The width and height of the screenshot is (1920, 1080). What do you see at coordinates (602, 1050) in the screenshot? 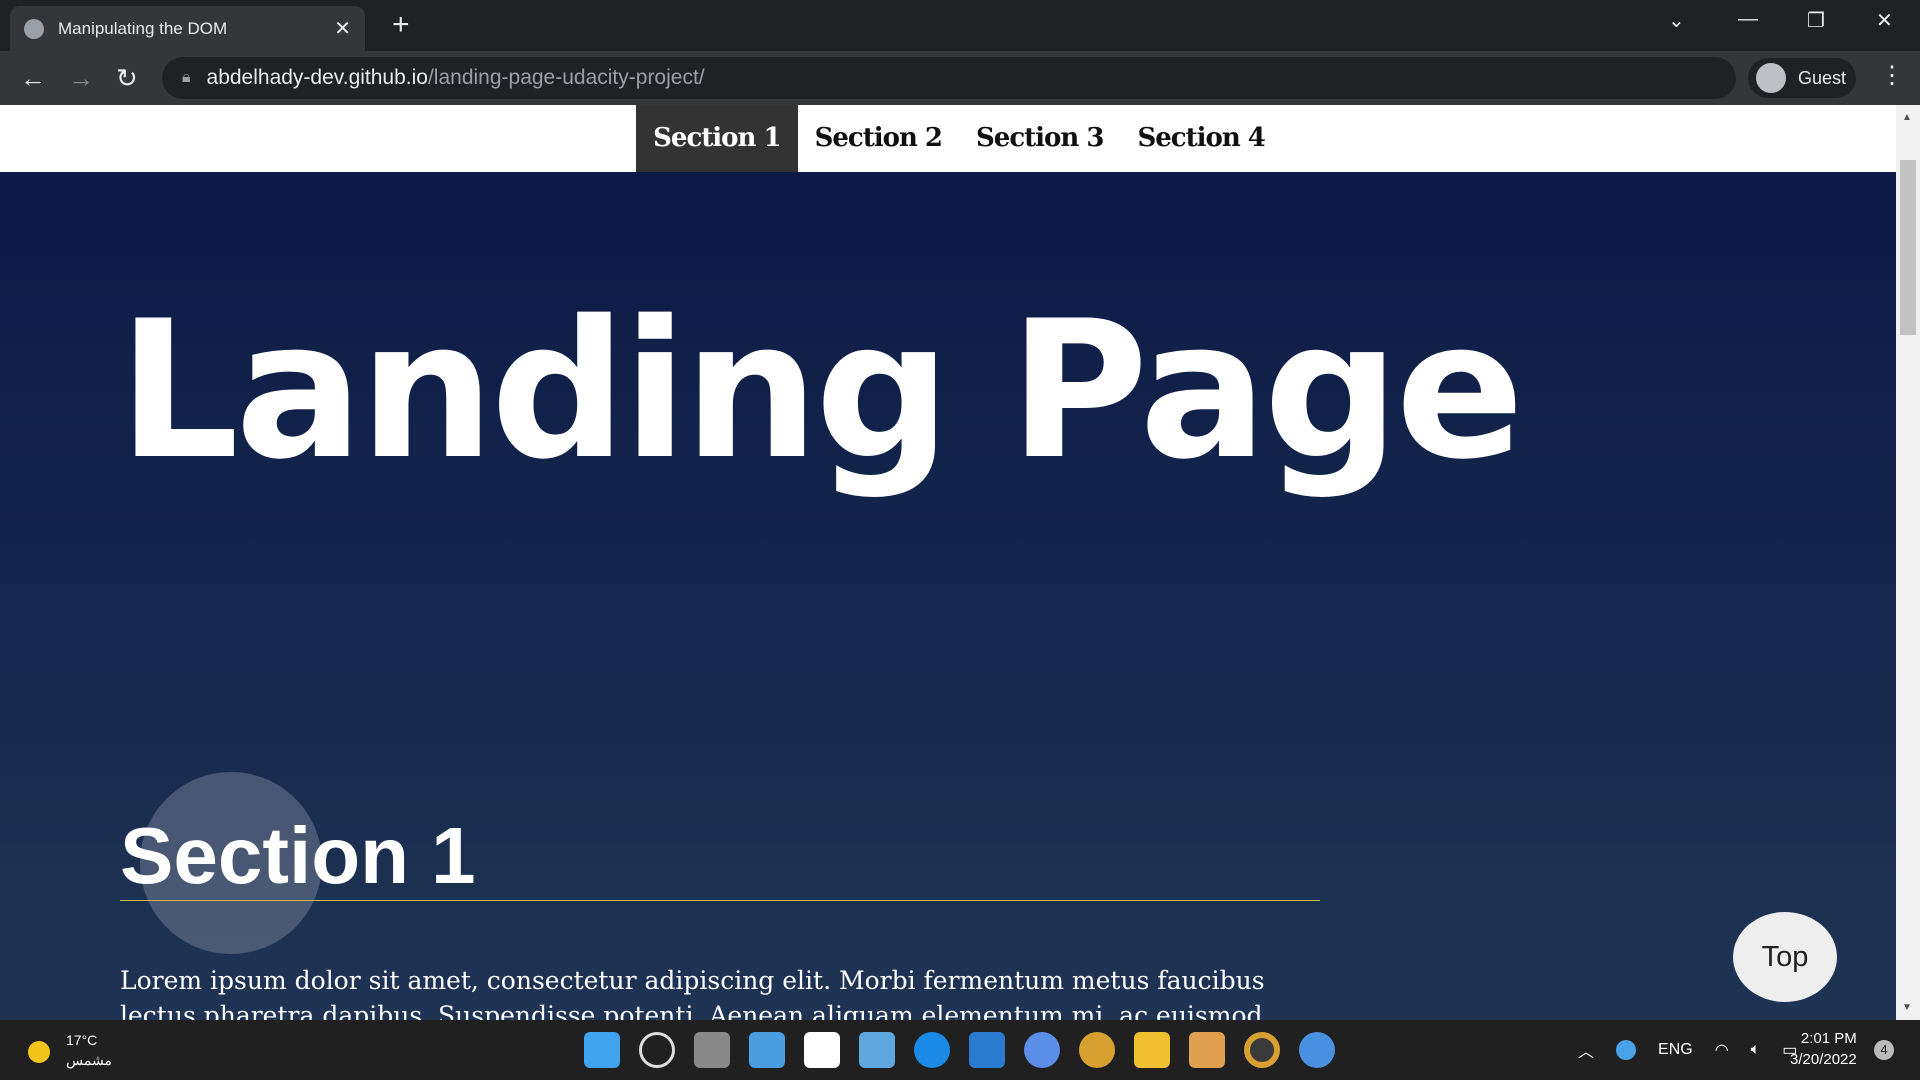
I see `start-icon` at bounding box center [602, 1050].